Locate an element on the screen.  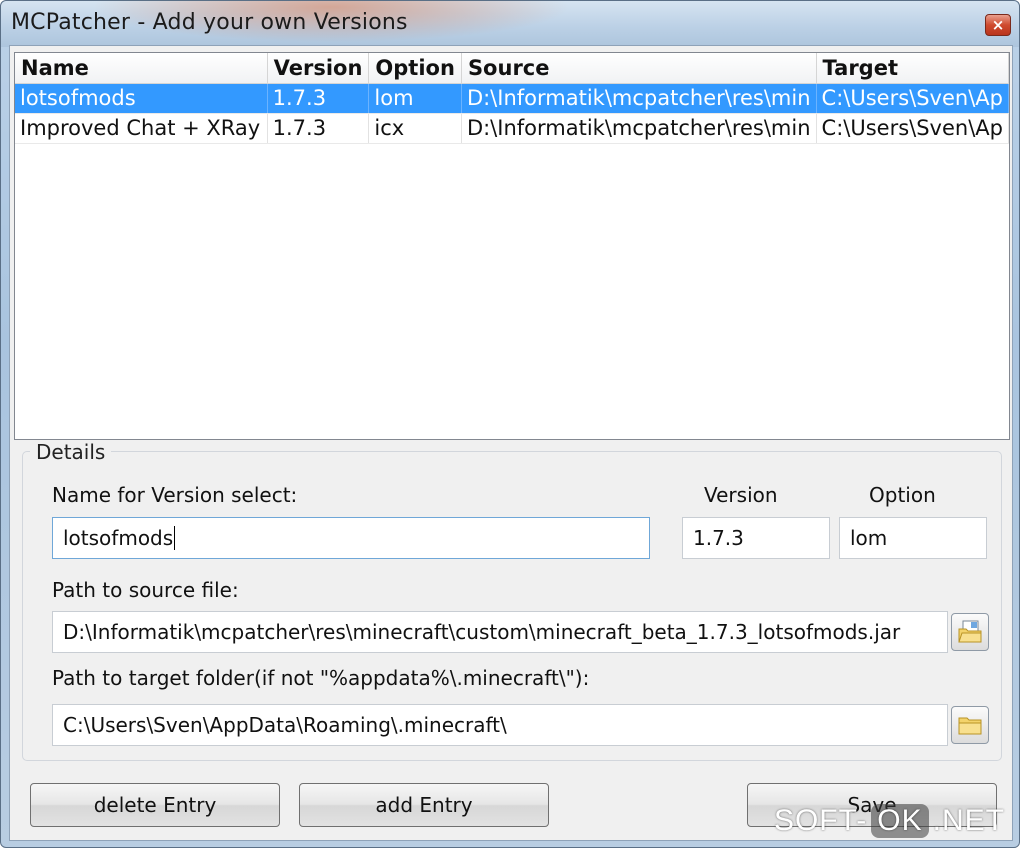
watermark-right: .NET is located at coordinates (968, 820).